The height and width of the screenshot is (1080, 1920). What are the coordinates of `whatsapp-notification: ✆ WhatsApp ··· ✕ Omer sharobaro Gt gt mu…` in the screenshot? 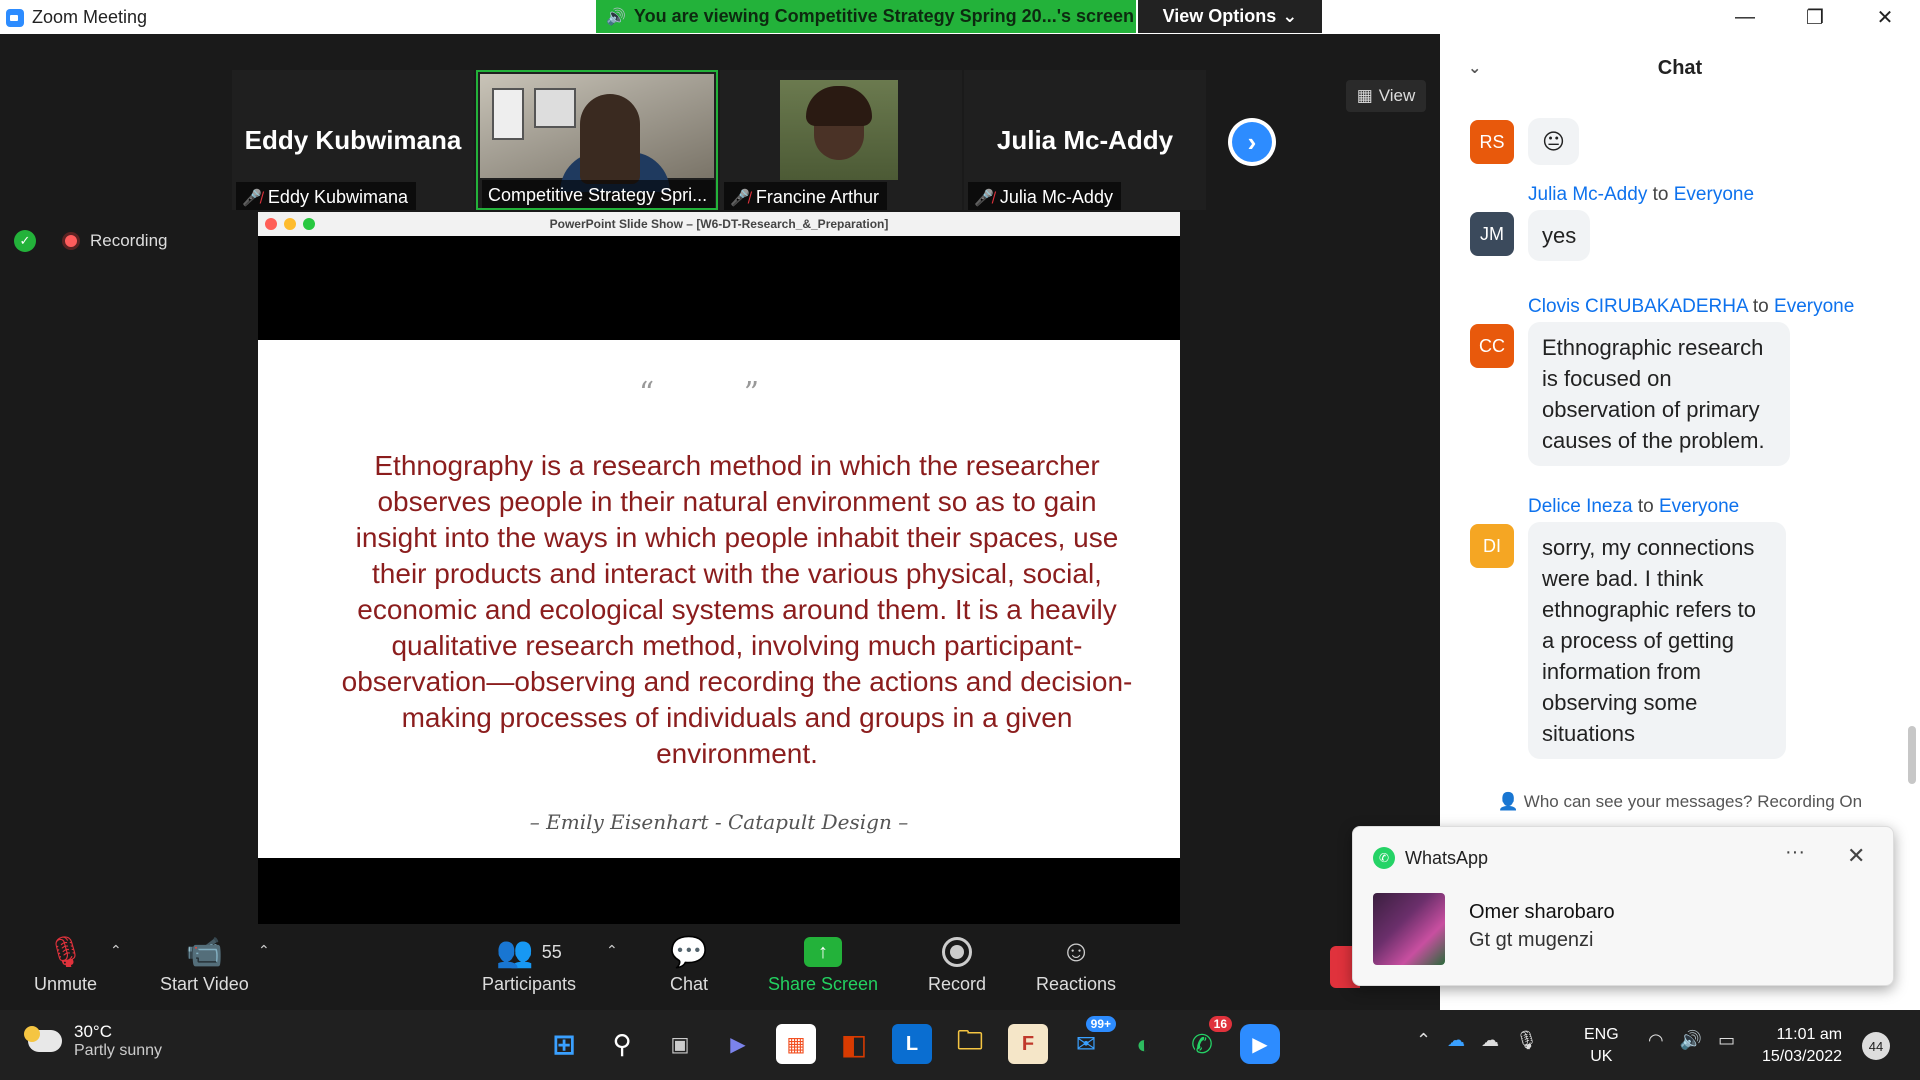 It's located at (1623, 906).